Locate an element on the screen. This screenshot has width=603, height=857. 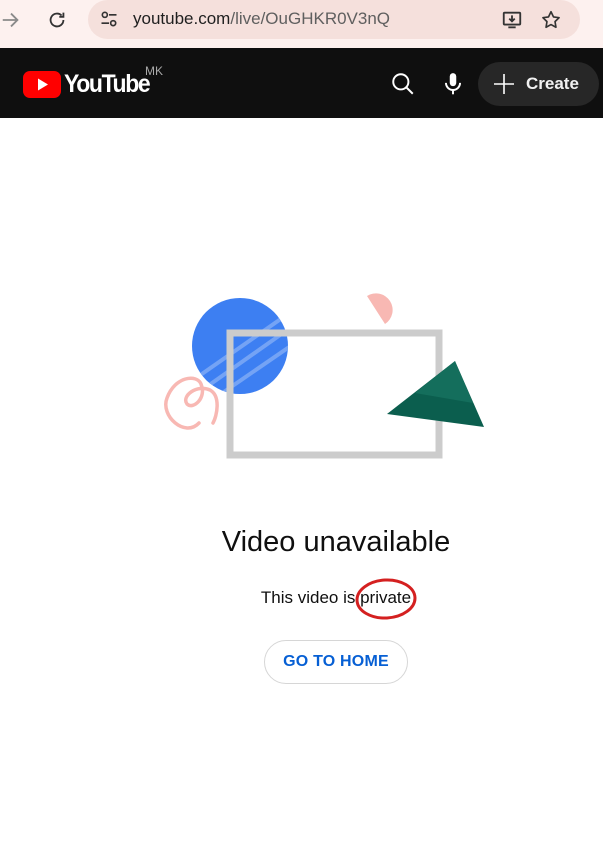
star-icon is located at coordinates (551, 19).